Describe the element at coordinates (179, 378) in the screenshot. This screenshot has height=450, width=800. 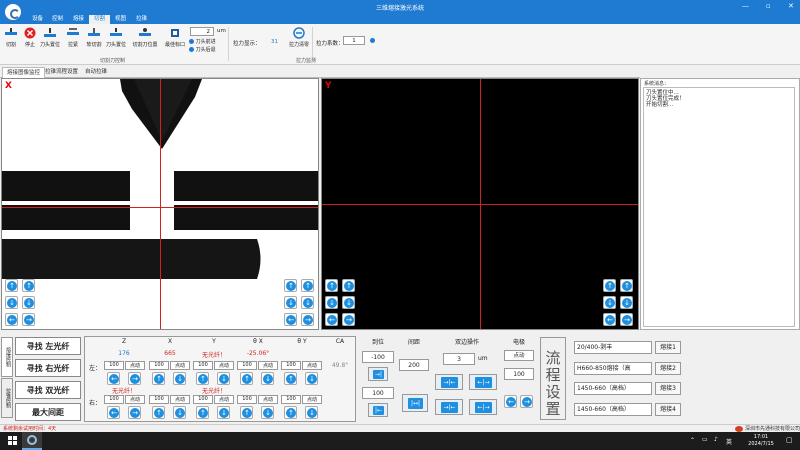
I see `x-left-move-down: ↓` at that location.